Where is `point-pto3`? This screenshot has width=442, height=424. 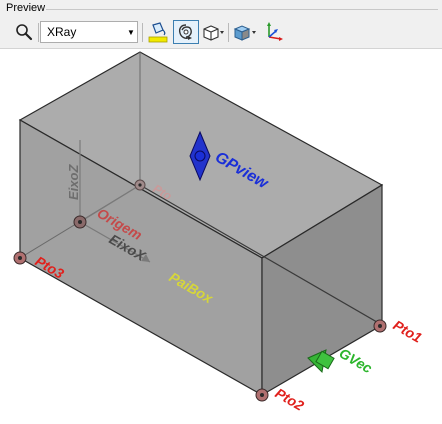
point-pto3 is located at coordinates (20, 258).